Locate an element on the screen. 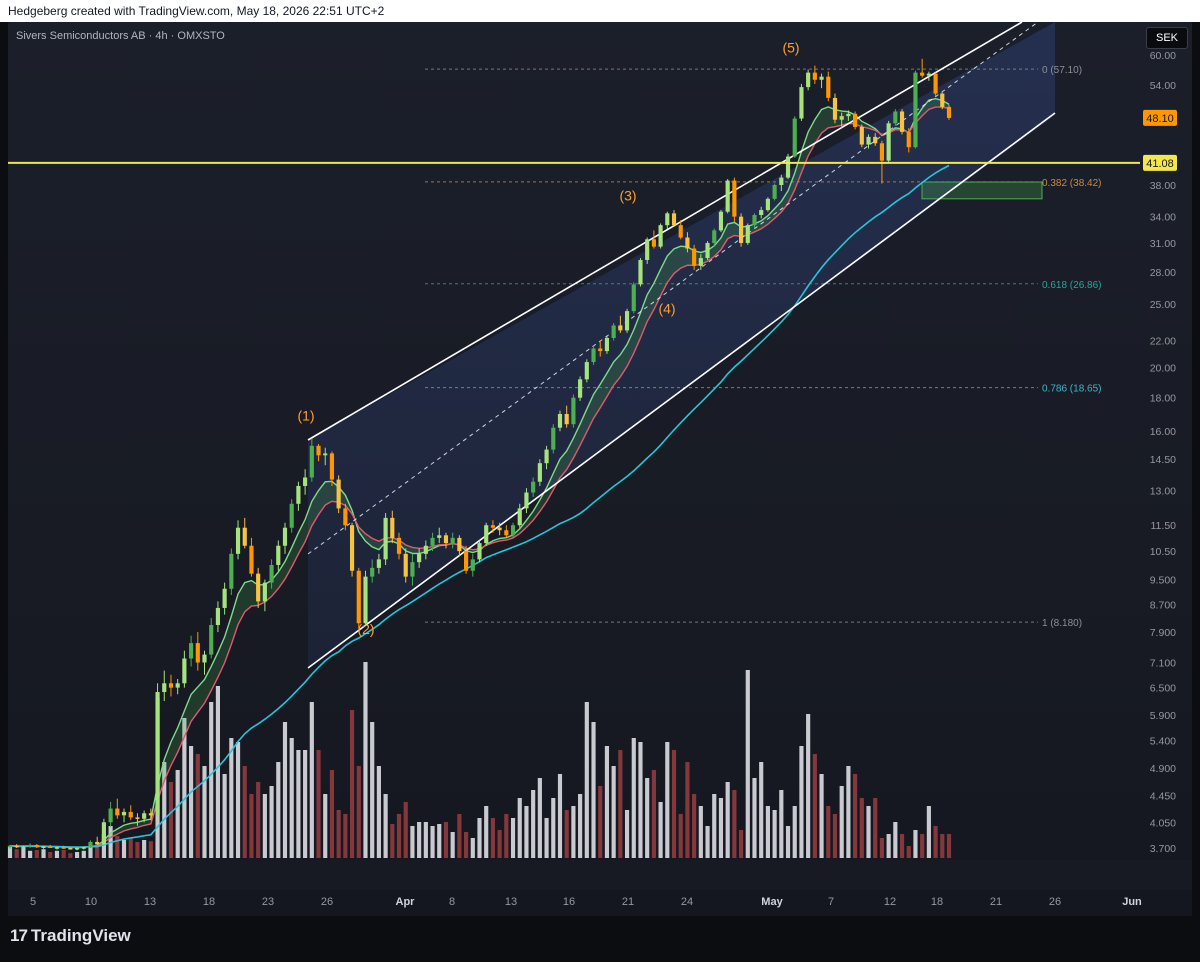 The width and height of the screenshot is (1200, 962). y-tick-label: 8.700 is located at coordinates (1163, 606).